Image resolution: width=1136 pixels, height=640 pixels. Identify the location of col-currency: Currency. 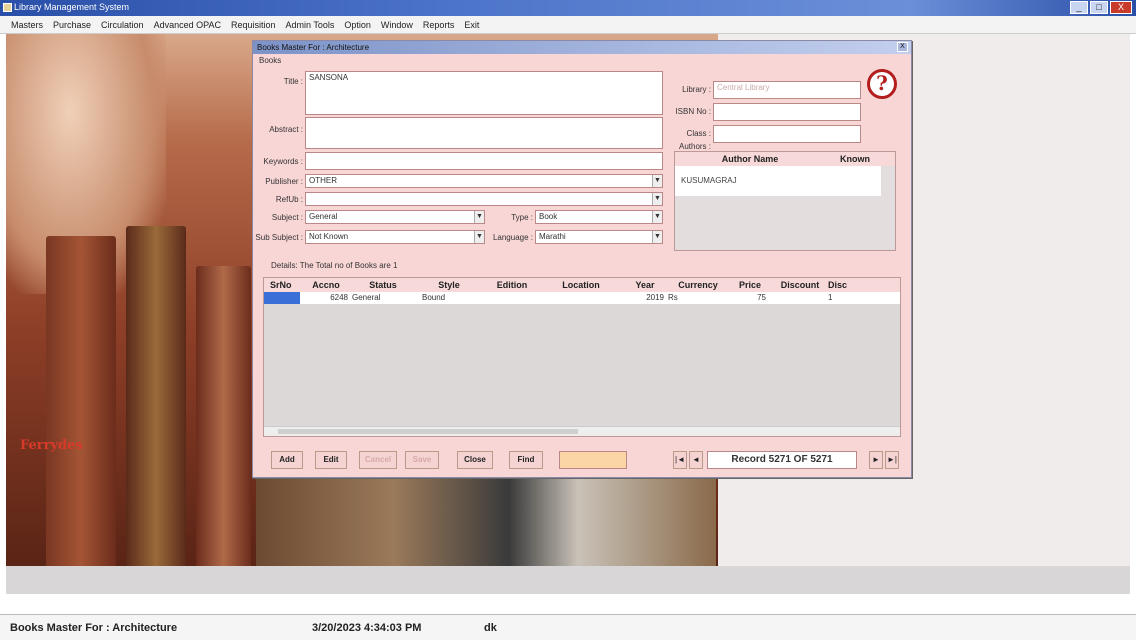
(698, 285).